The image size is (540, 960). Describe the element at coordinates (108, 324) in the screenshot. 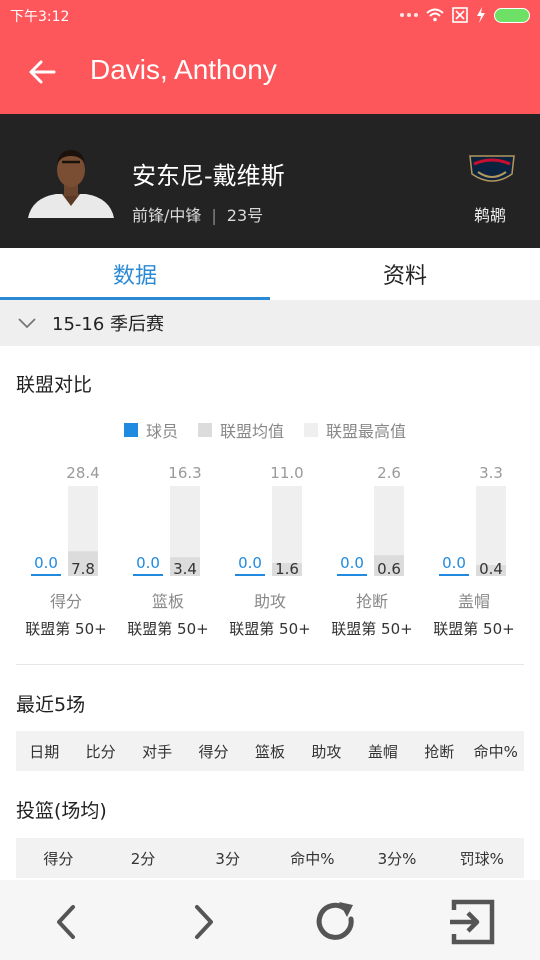

I see `season-label: 15-16 季后赛` at that location.